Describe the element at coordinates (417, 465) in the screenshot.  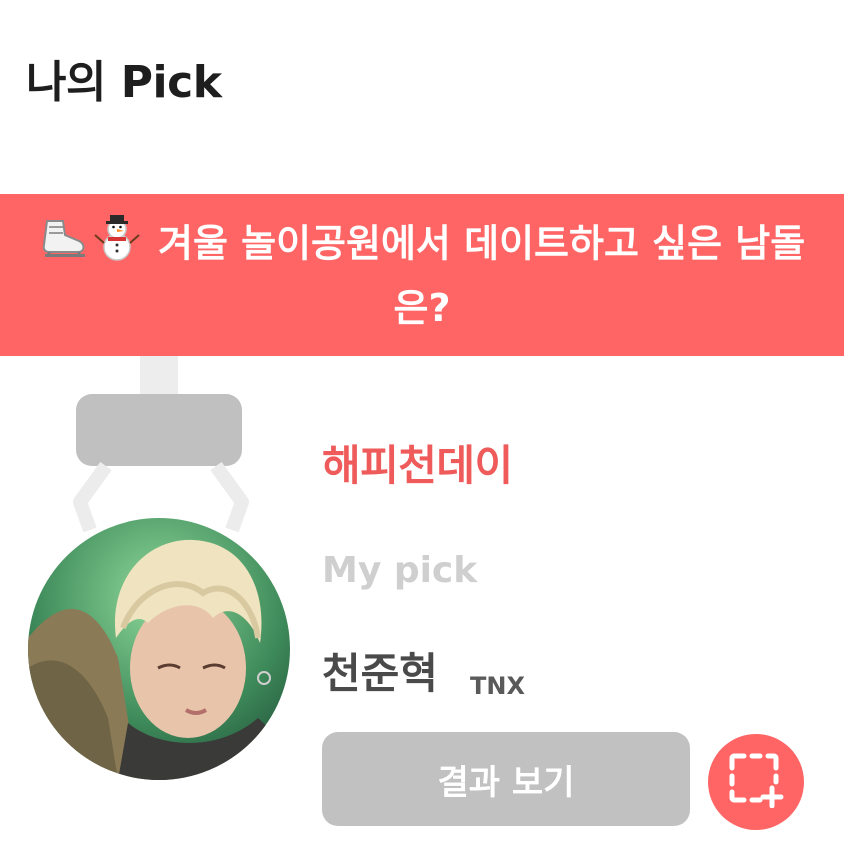
I see `event-name: 해피천데이` at that location.